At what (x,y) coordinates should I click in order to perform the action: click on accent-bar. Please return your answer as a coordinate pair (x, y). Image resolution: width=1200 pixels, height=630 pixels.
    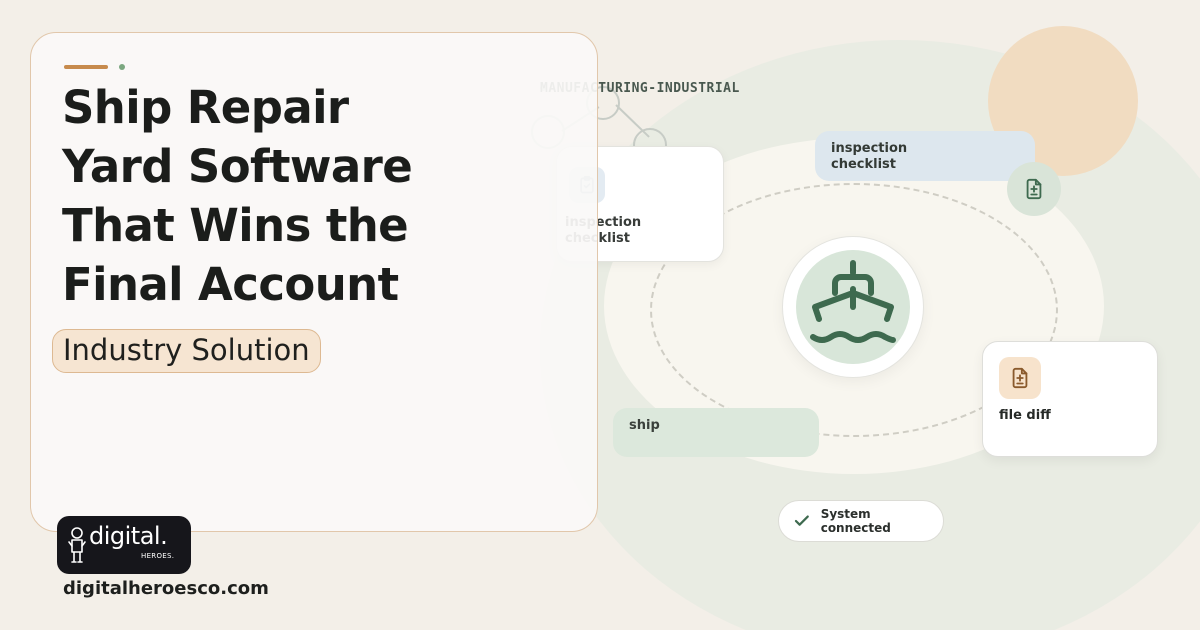
    Looking at the image, I should click on (86, 67).